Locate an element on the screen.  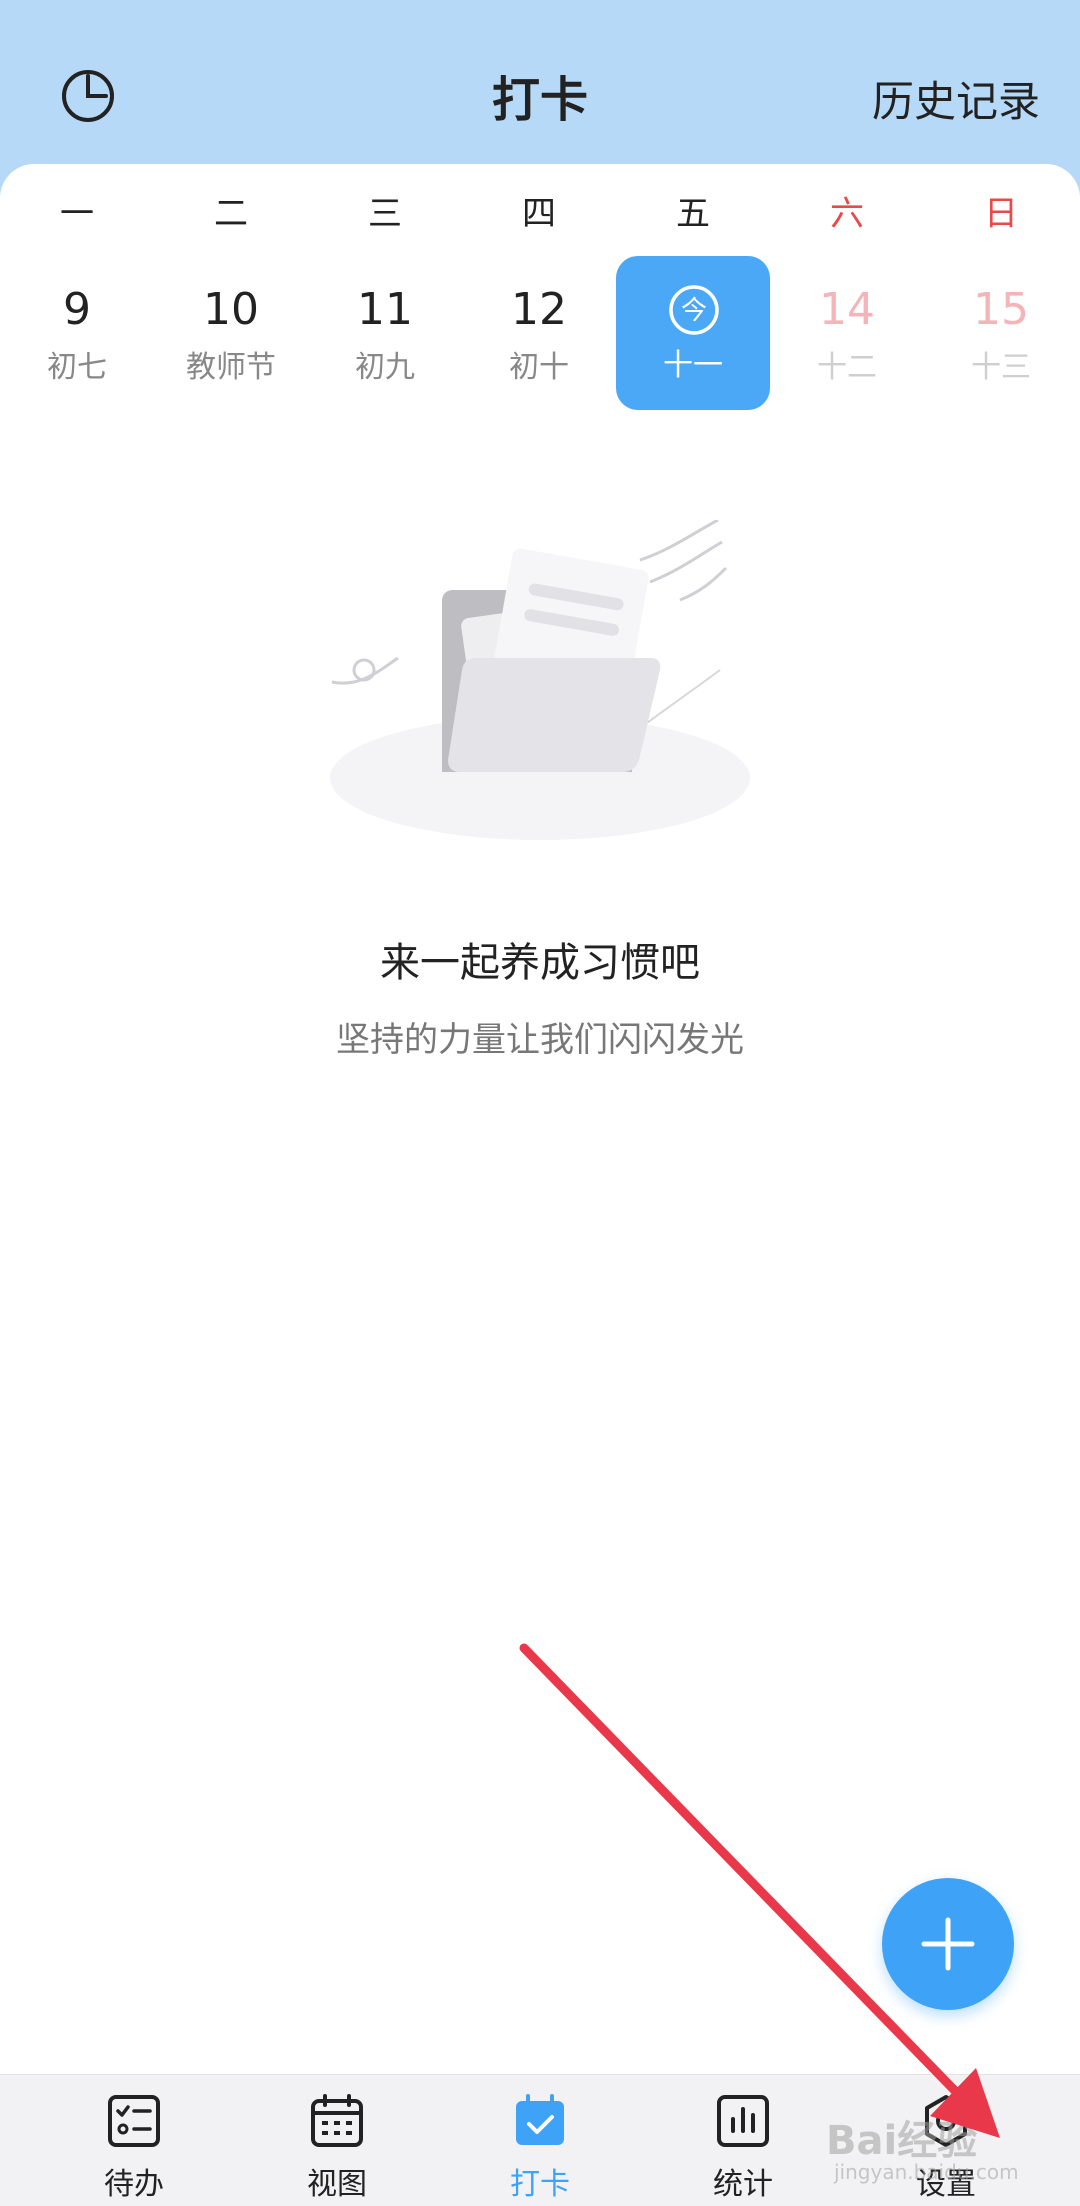
weekday-label: 一 is located at coordinates (77, 214).